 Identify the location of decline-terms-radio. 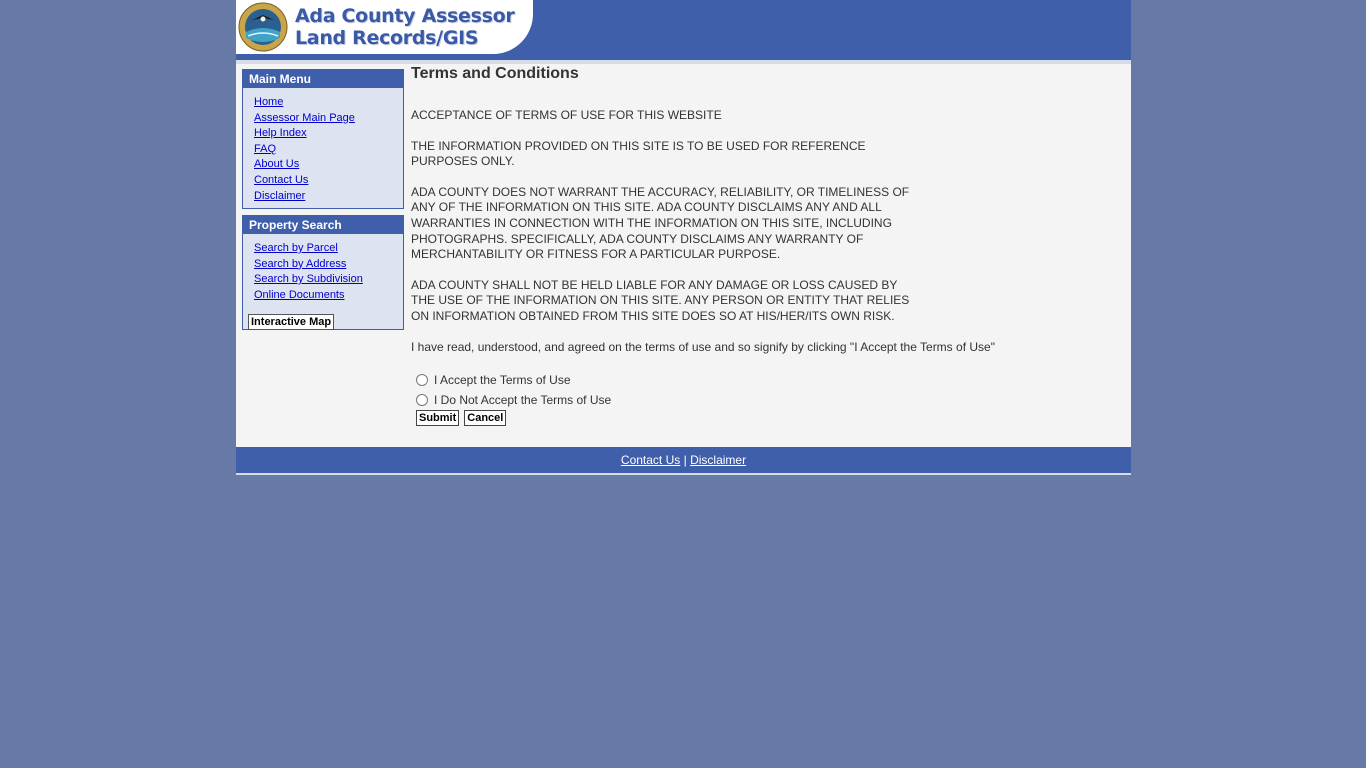
(422, 400).